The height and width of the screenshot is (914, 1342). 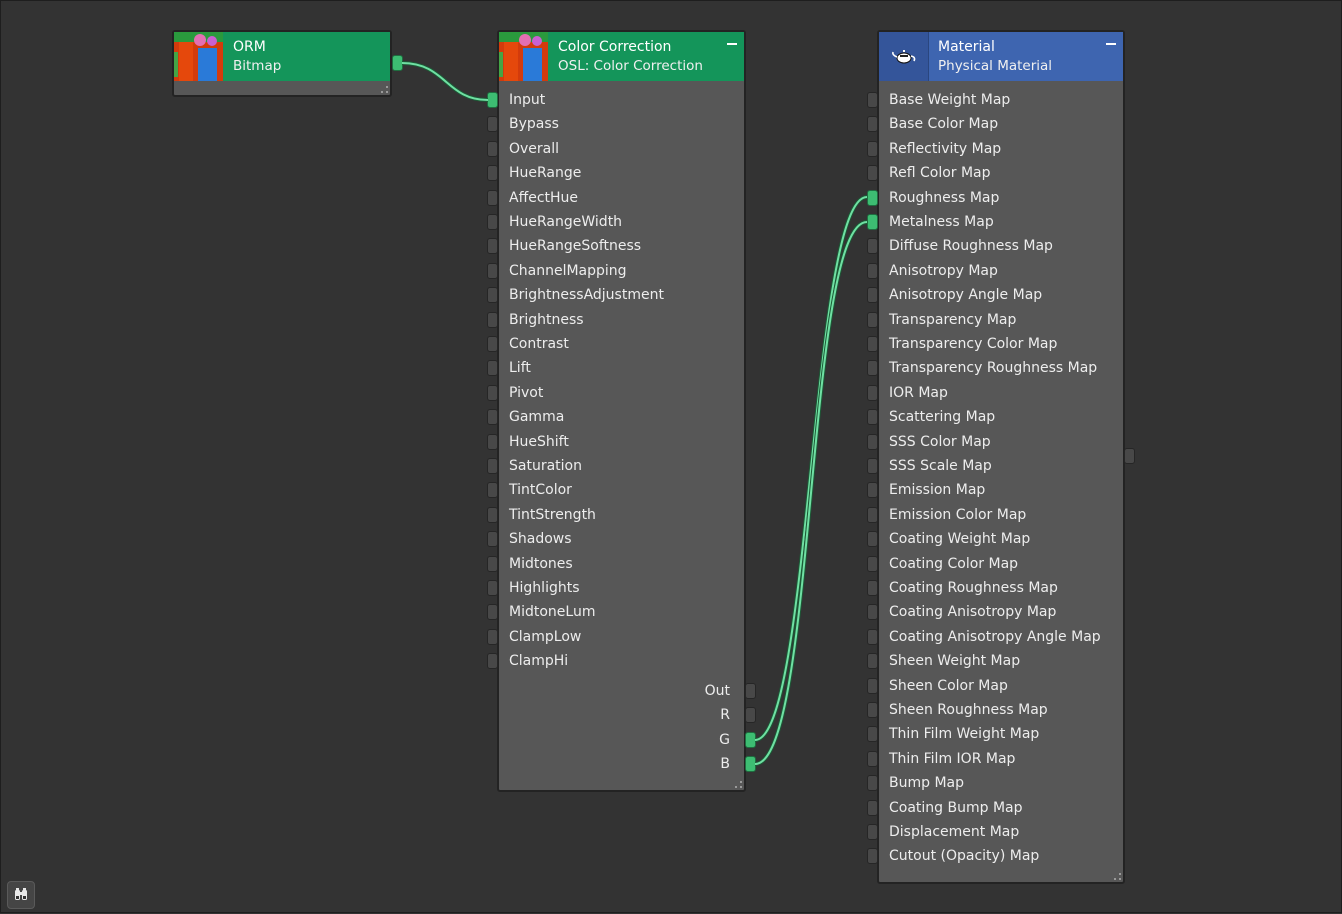 What do you see at coordinates (492, 148) in the screenshot?
I see `cc-input-port-overall` at bounding box center [492, 148].